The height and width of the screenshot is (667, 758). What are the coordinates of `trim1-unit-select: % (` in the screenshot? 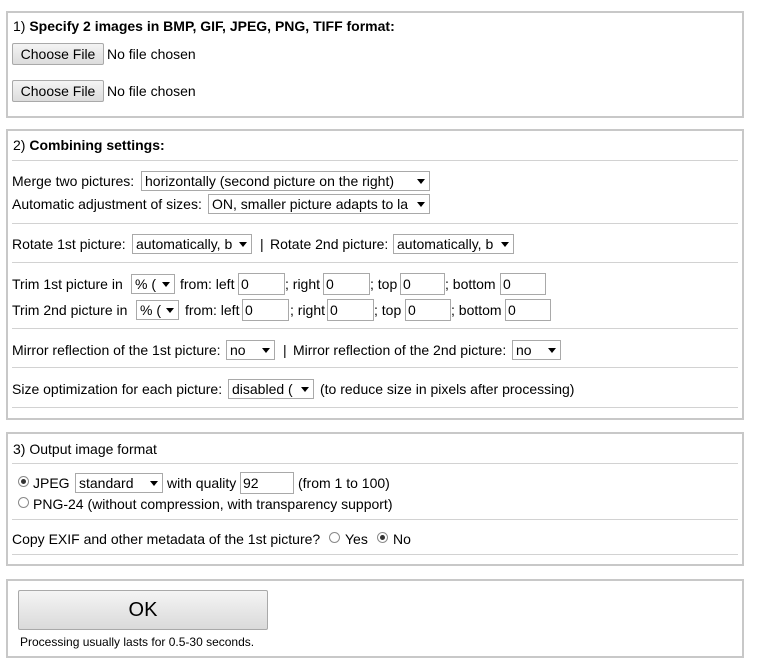 It's located at (153, 284).